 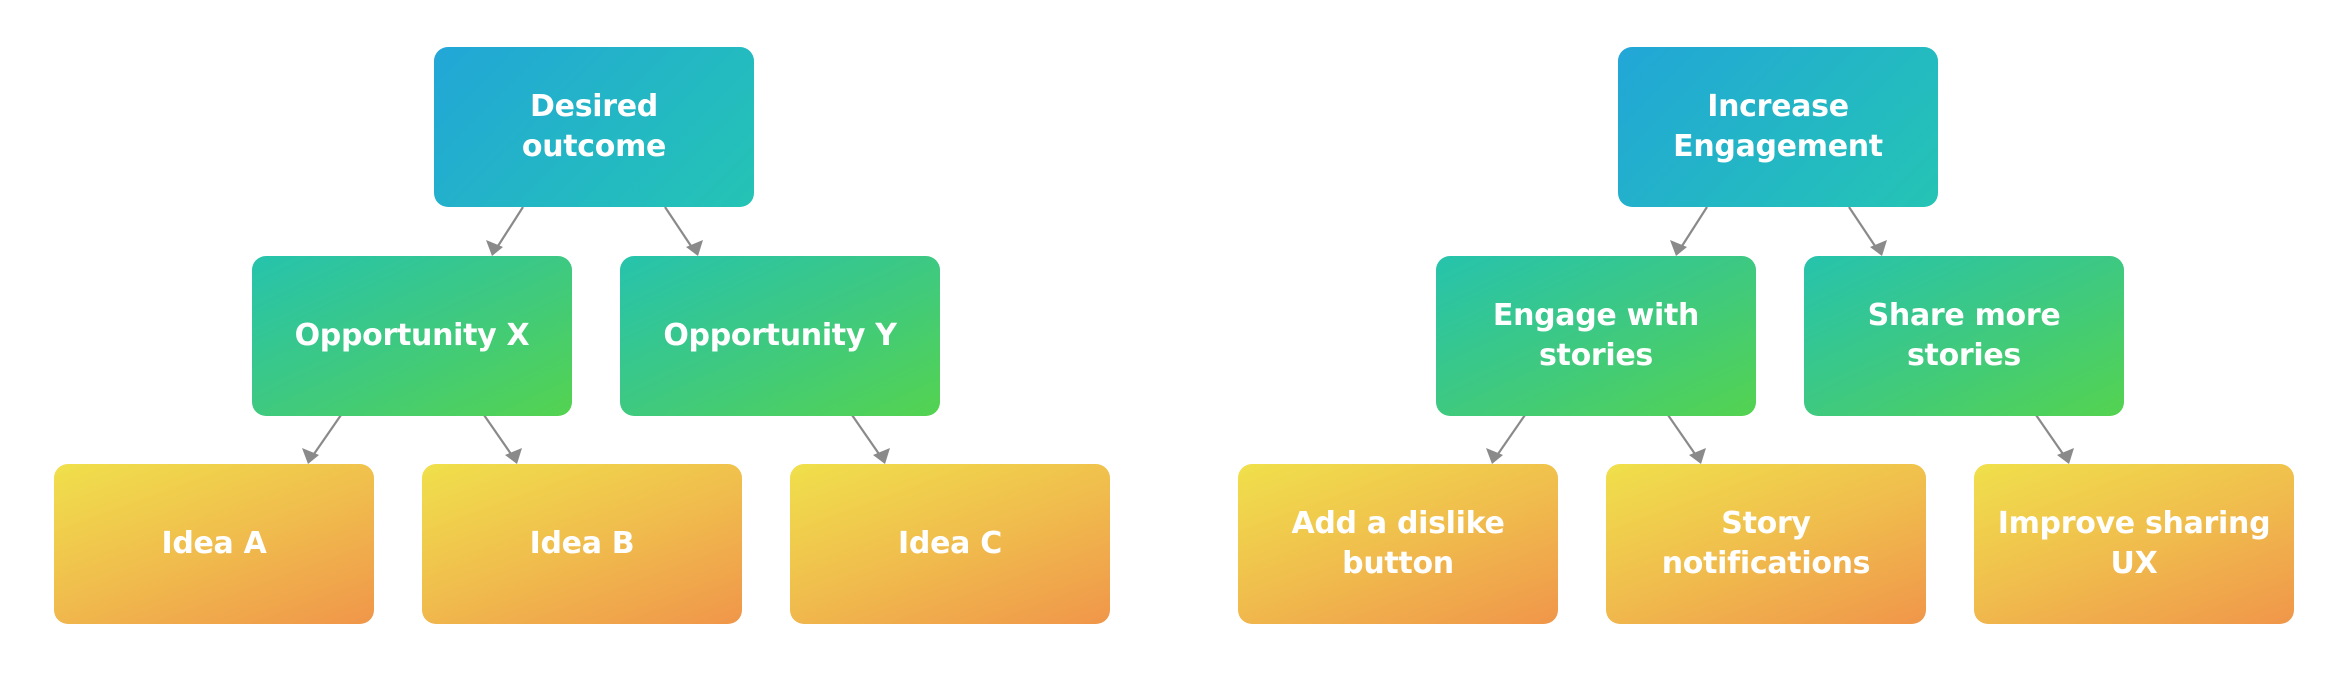 What do you see at coordinates (1689, 231) in the screenshot?
I see `arrow-outcome-to-opportunity-engage` at bounding box center [1689, 231].